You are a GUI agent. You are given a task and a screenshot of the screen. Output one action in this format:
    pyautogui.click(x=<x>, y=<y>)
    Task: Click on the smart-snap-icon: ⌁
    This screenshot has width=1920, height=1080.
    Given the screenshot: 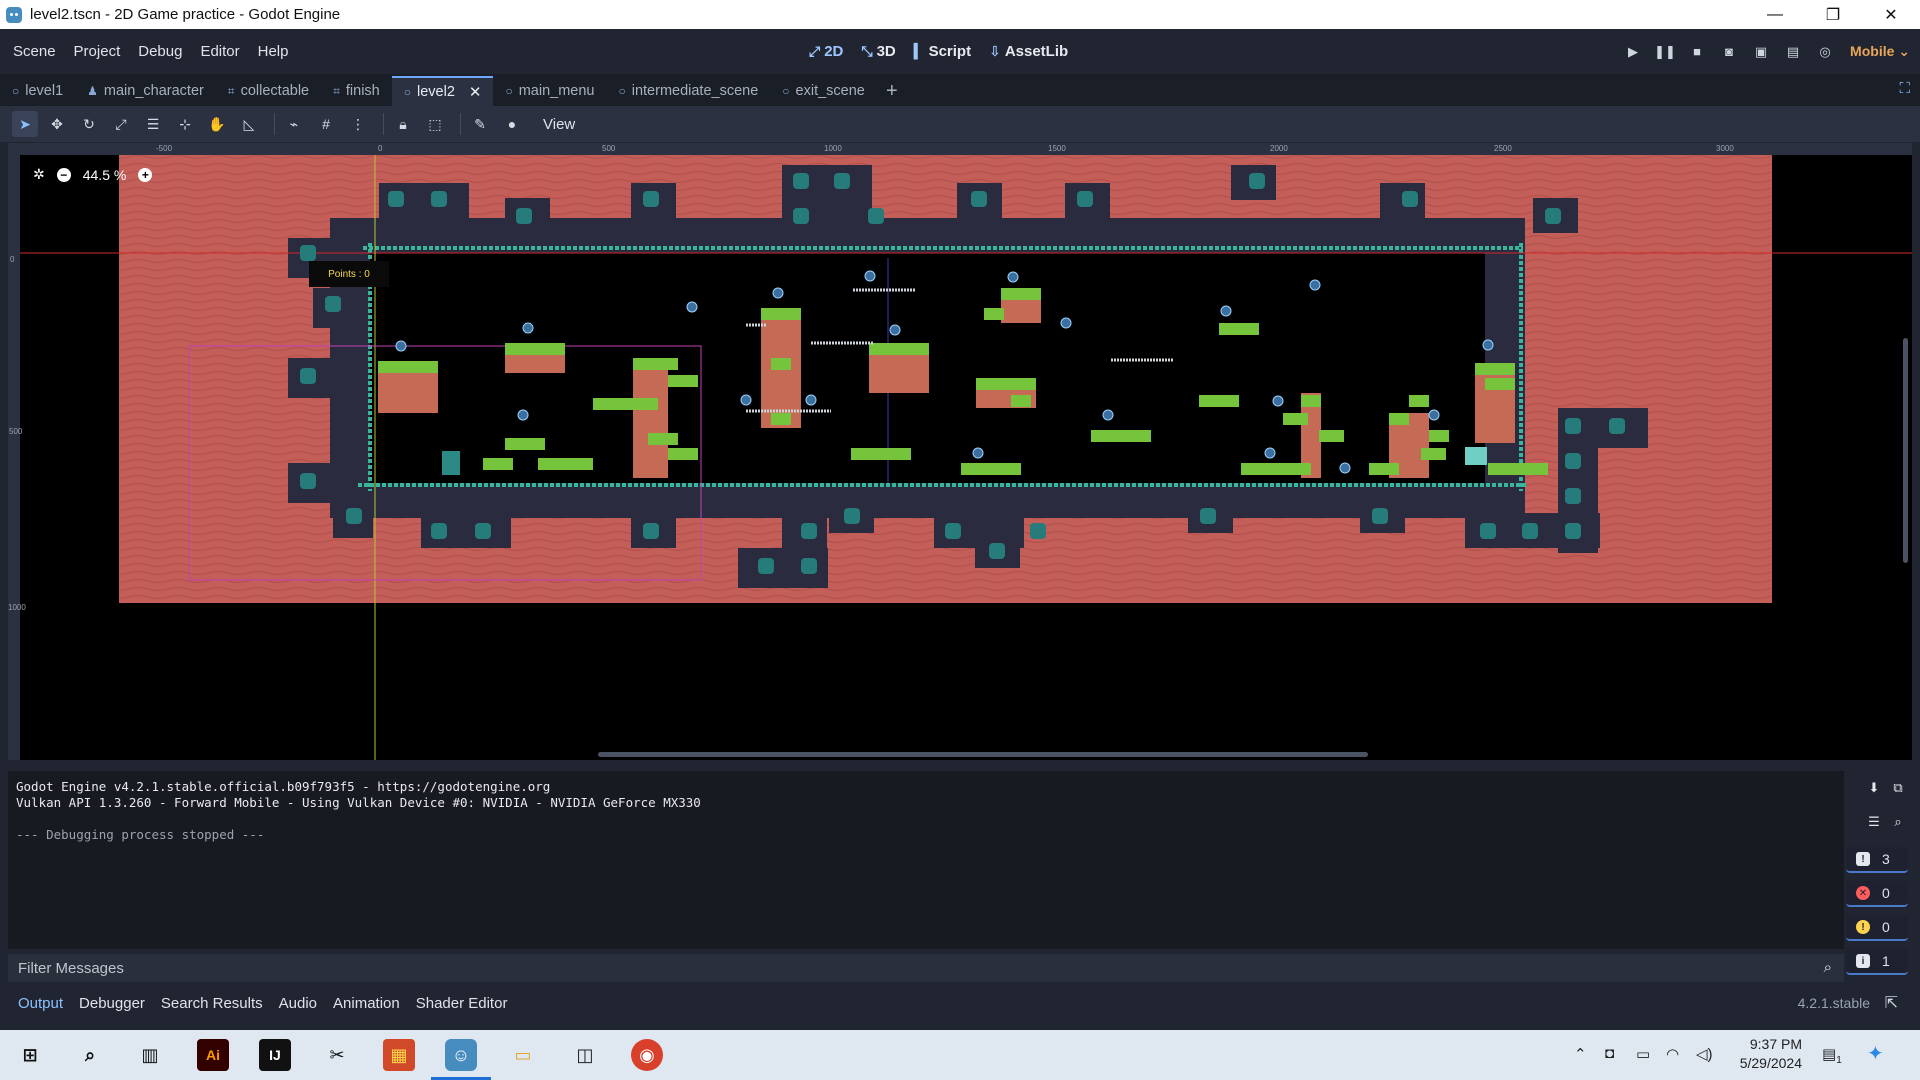 What is the action you would take?
    pyautogui.click(x=294, y=124)
    